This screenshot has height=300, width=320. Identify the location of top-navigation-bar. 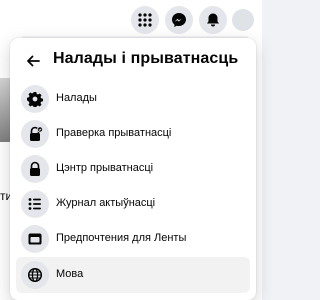
(131, 18).